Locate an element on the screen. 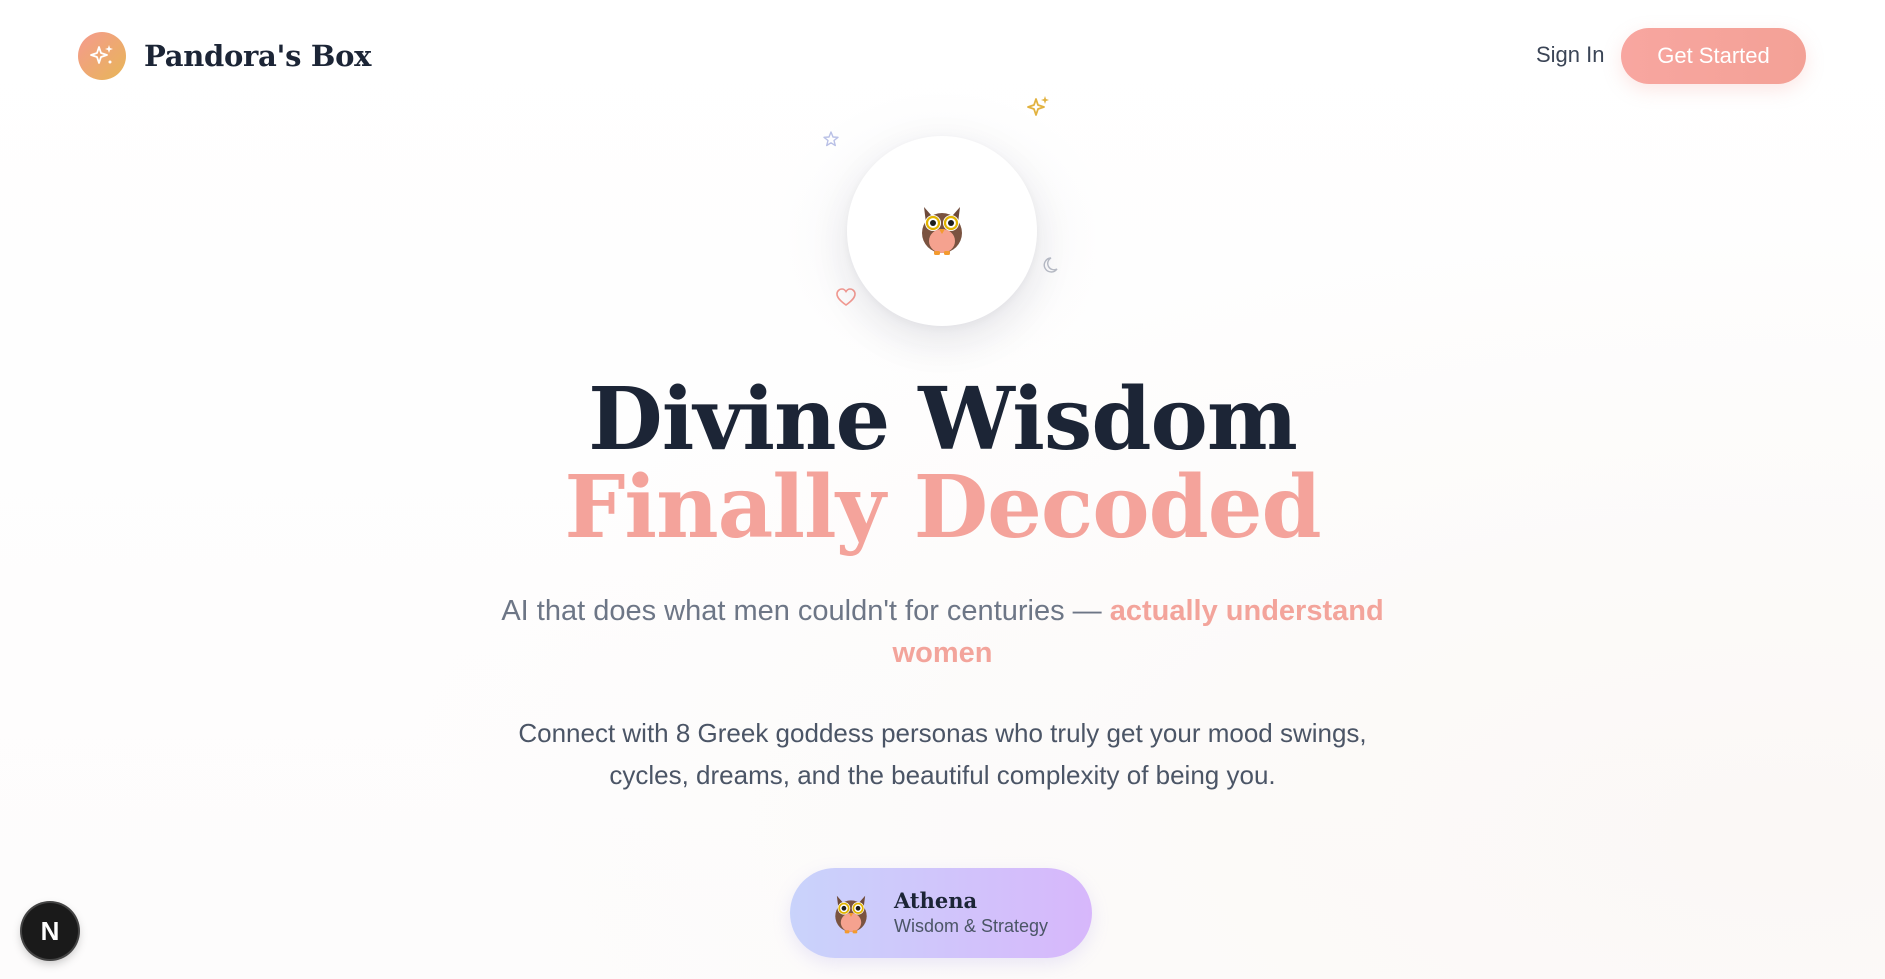 This screenshot has height=979, width=1885. star-icon is located at coordinates (831, 141).